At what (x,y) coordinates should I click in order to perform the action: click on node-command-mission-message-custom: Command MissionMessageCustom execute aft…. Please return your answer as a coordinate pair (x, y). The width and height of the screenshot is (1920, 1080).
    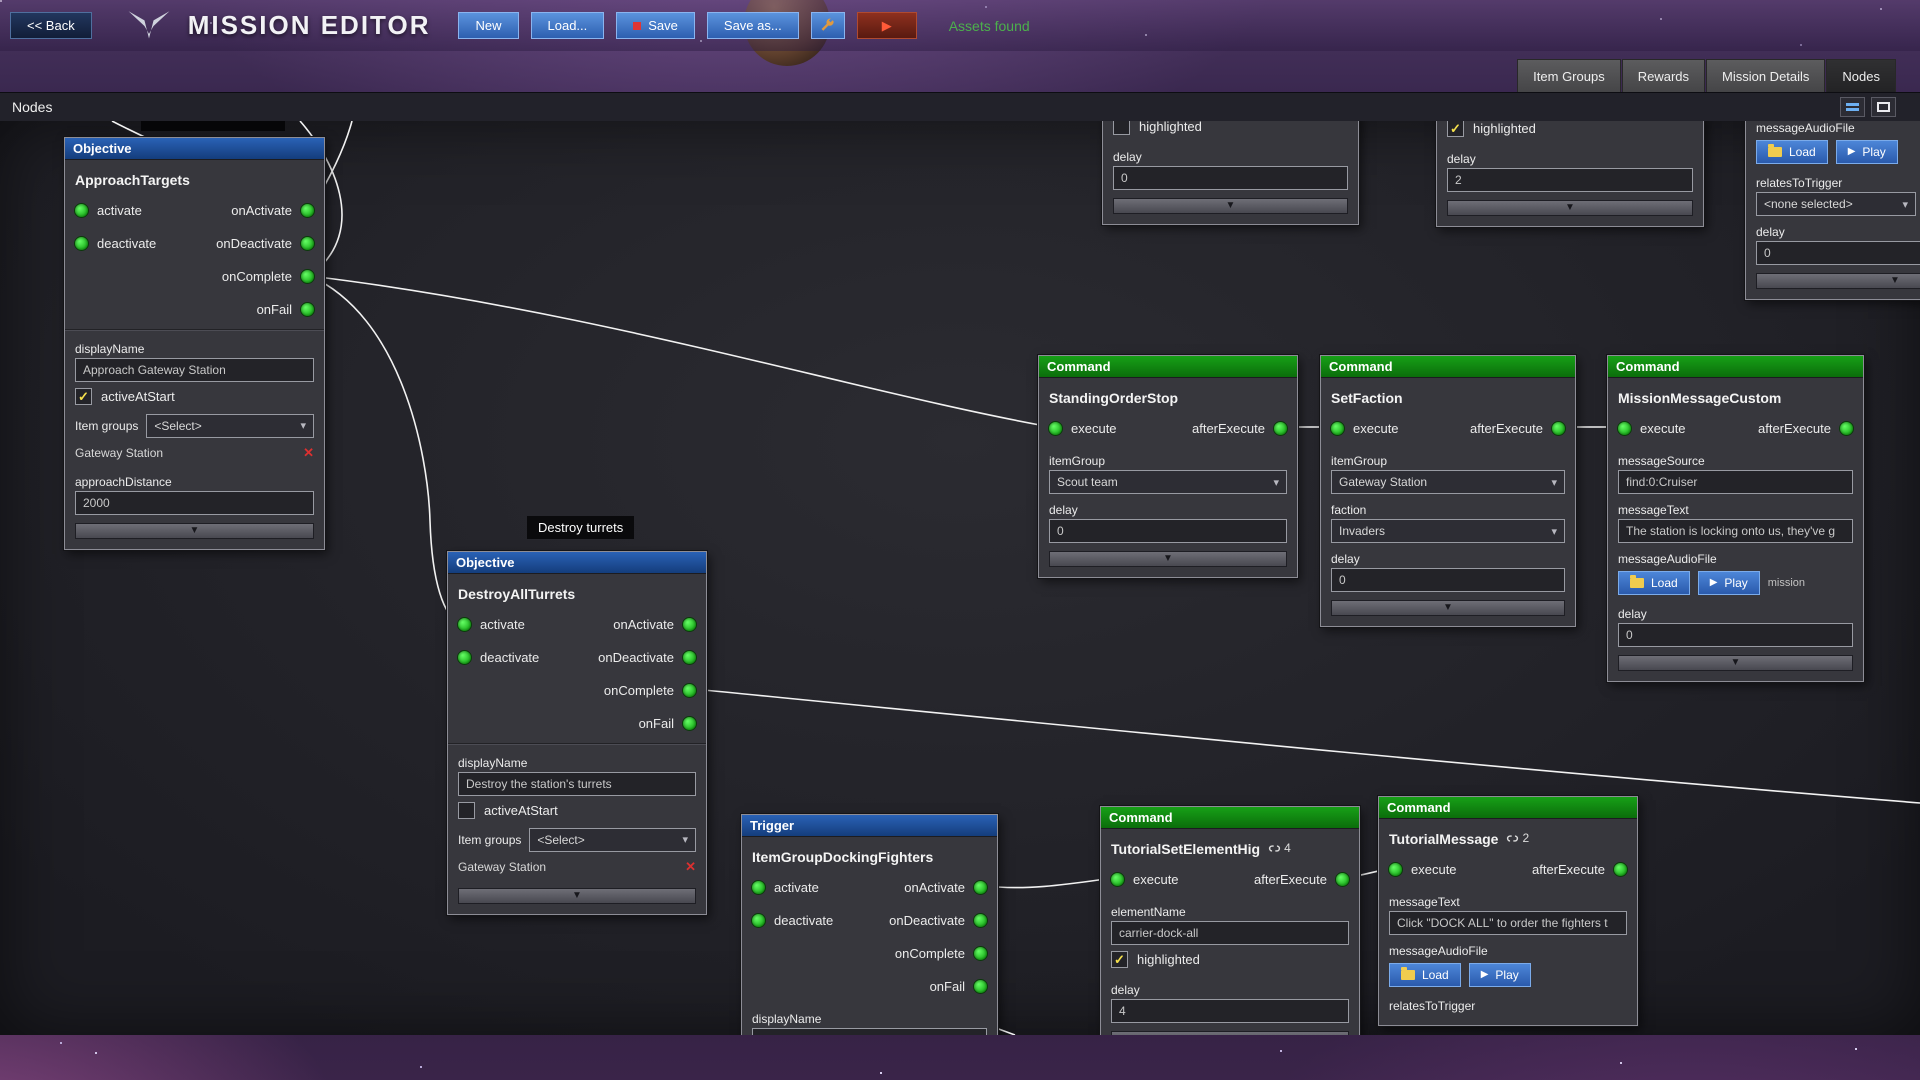
    Looking at the image, I should click on (1735, 518).